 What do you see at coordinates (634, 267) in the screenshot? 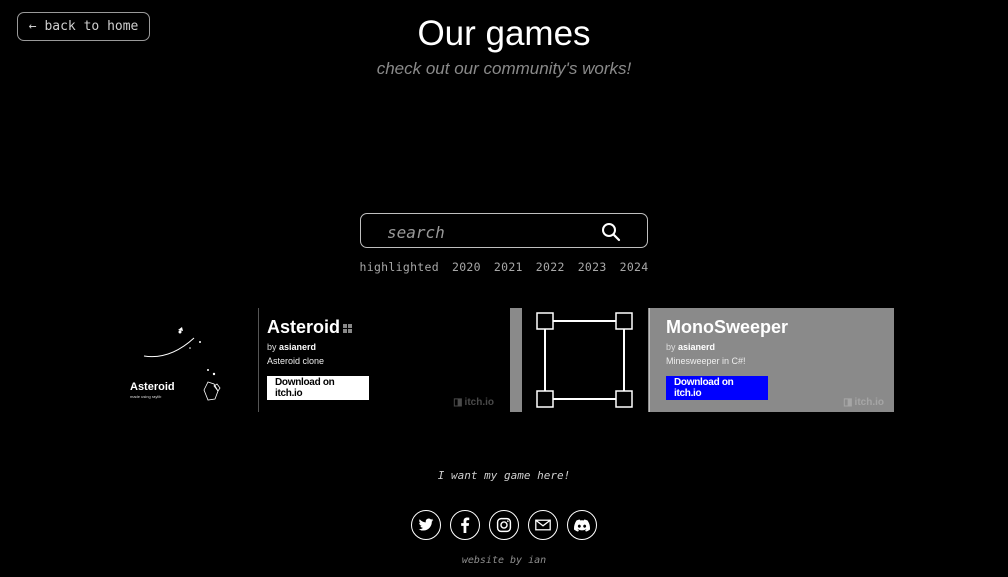
I see `filter-2024: 2024` at bounding box center [634, 267].